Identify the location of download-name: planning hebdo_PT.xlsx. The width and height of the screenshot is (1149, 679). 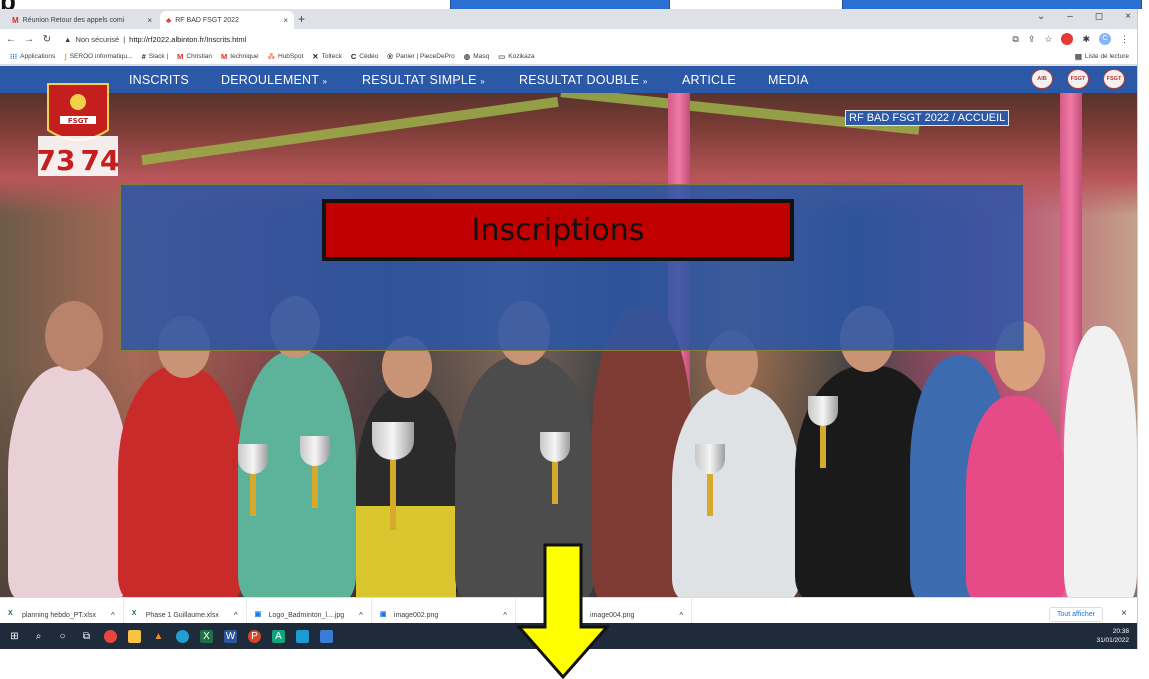
(59, 615).